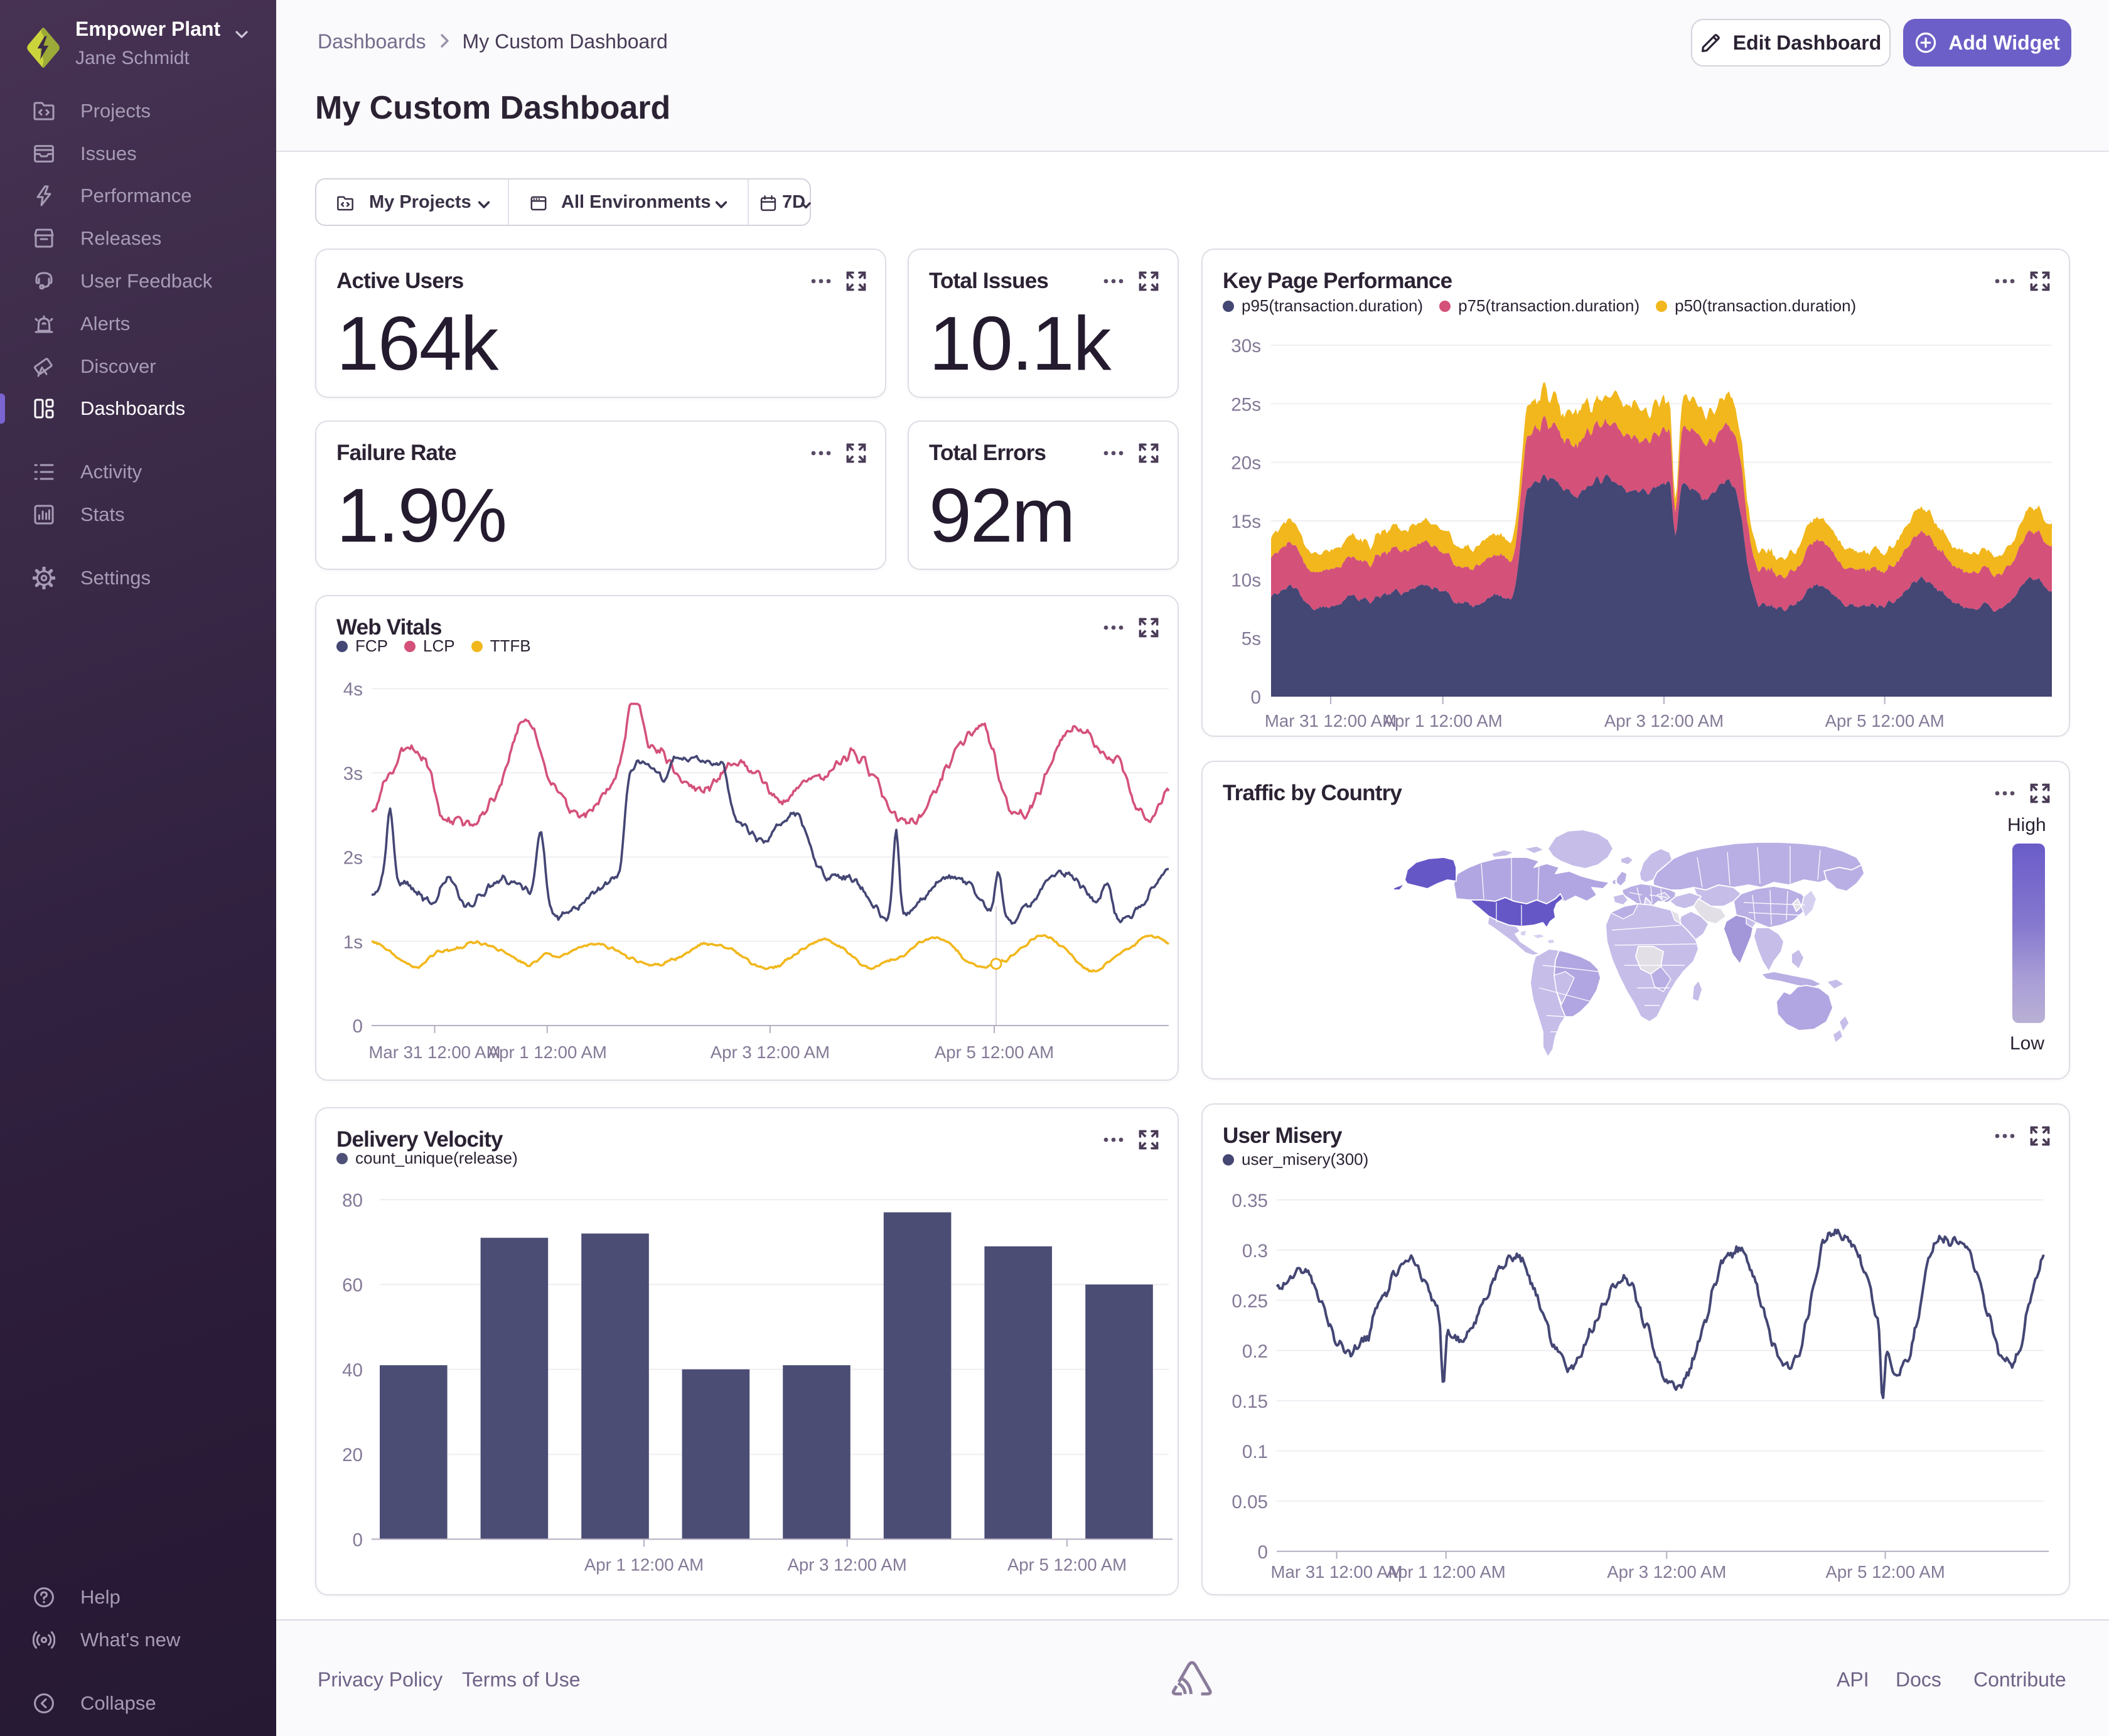 The width and height of the screenshot is (2109, 1736). What do you see at coordinates (1246, 404) in the screenshot?
I see `svg-text: 25s` at bounding box center [1246, 404].